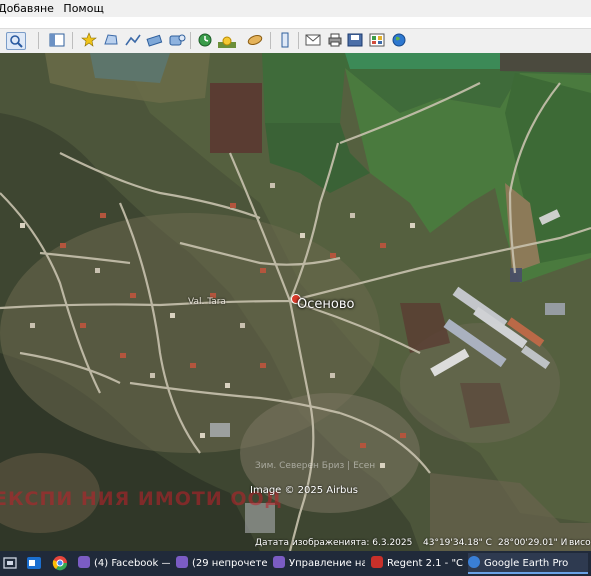 The height and width of the screenshot is (576, 591). What do you see at coordinates (528, 563) in the screenshot?
I see `taskbar-app-google-earth: Google Earth Pro` at bounding box center [528, 563].